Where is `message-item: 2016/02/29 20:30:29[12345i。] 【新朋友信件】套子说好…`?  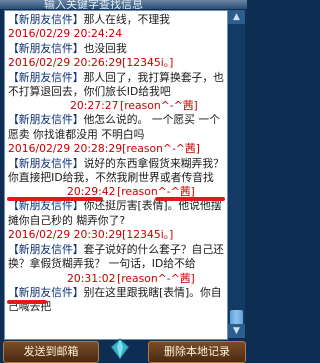 message-item: 2016/02/29 20:30:29[12345i。] 【新朋友信件】套子说好… is located at coordinates (116, 266).